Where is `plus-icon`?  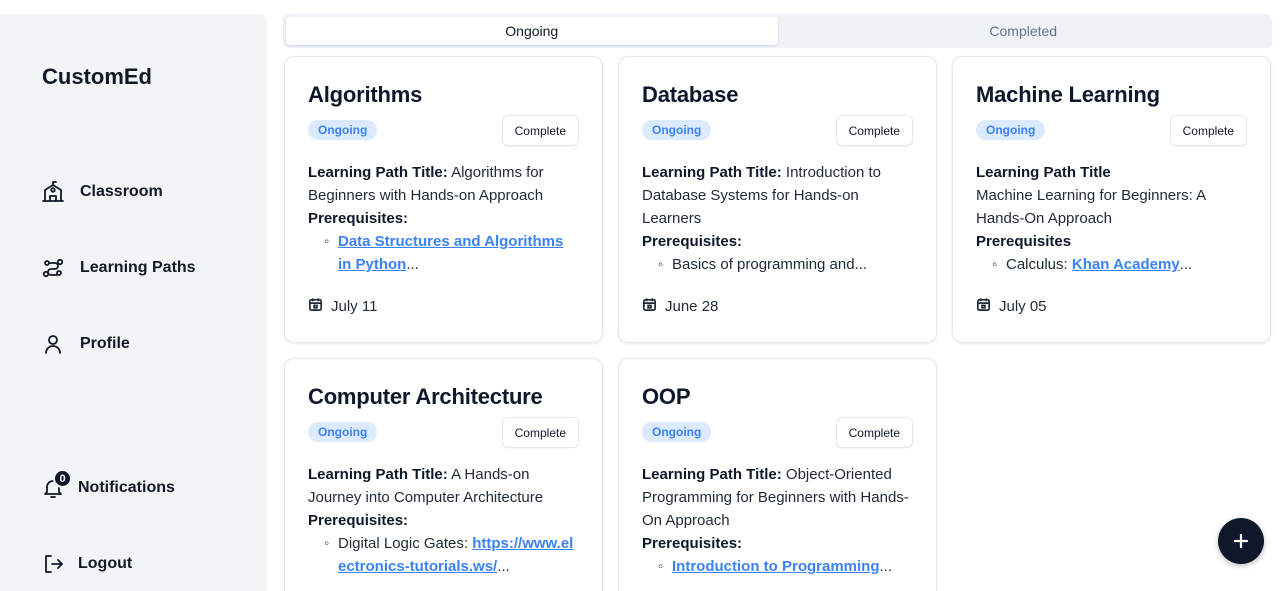
plus-icon is located at coordinates (1241, 541).